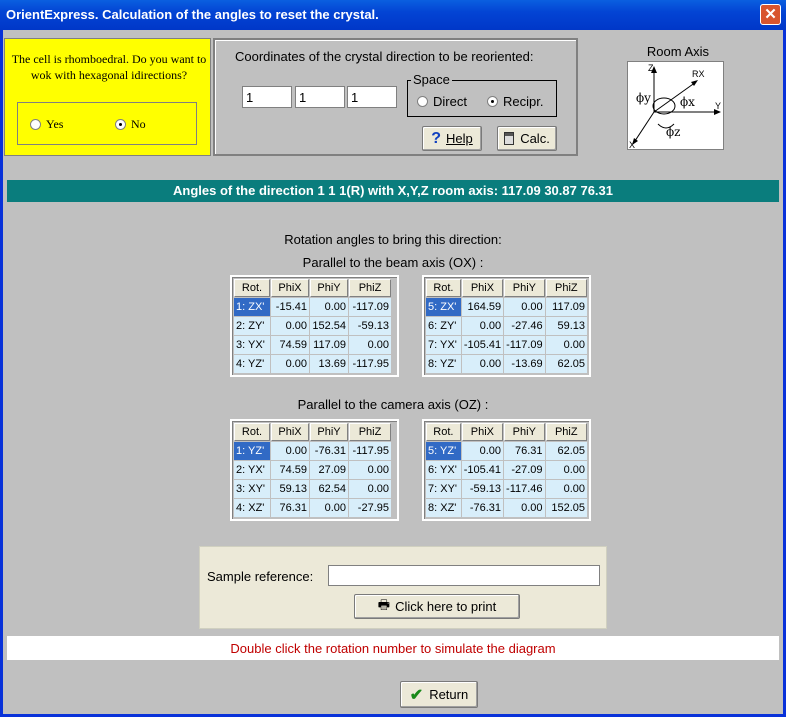  What do you see at coordinates (267, 97) in the screenshot?
I see `coord-h-input` at bounding box center [267, 97].